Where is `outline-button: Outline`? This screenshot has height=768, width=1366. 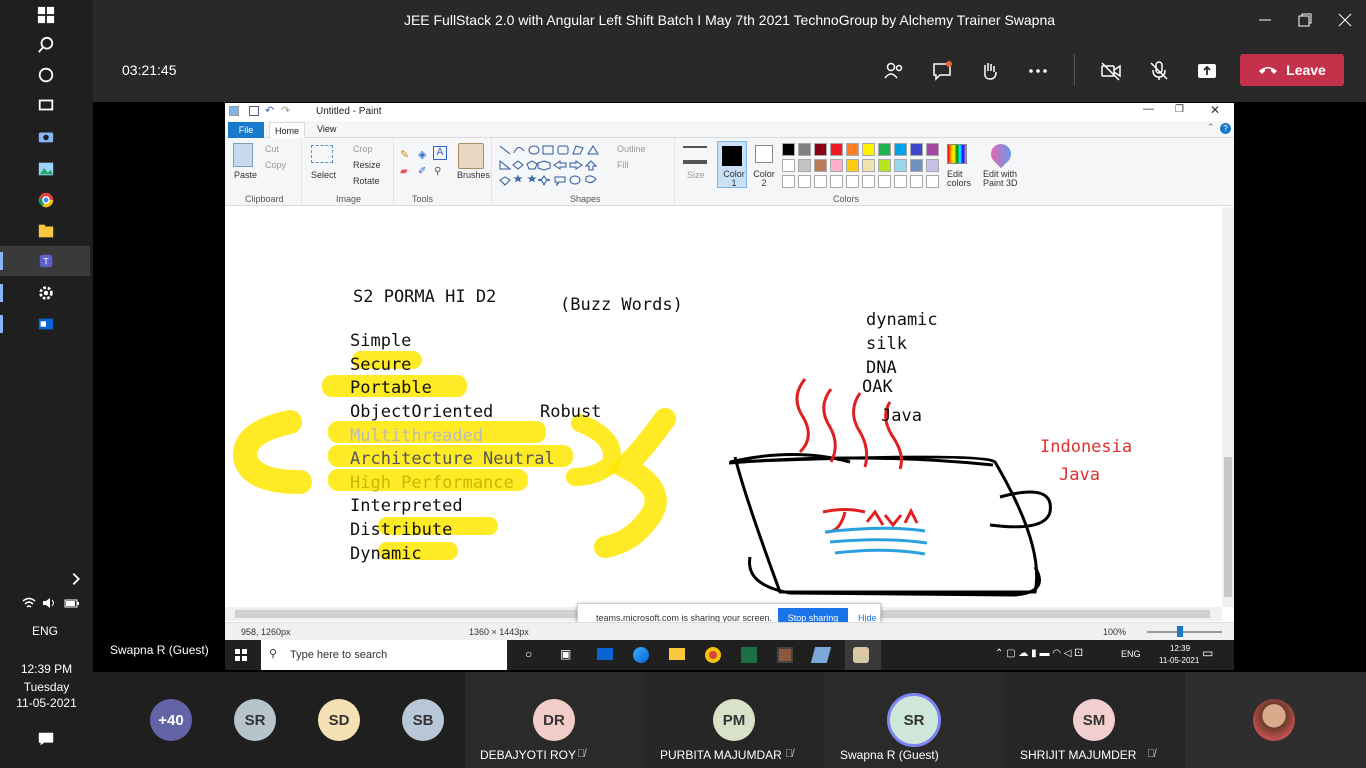
outline-button: Outline is located at coordinates (631, 149).